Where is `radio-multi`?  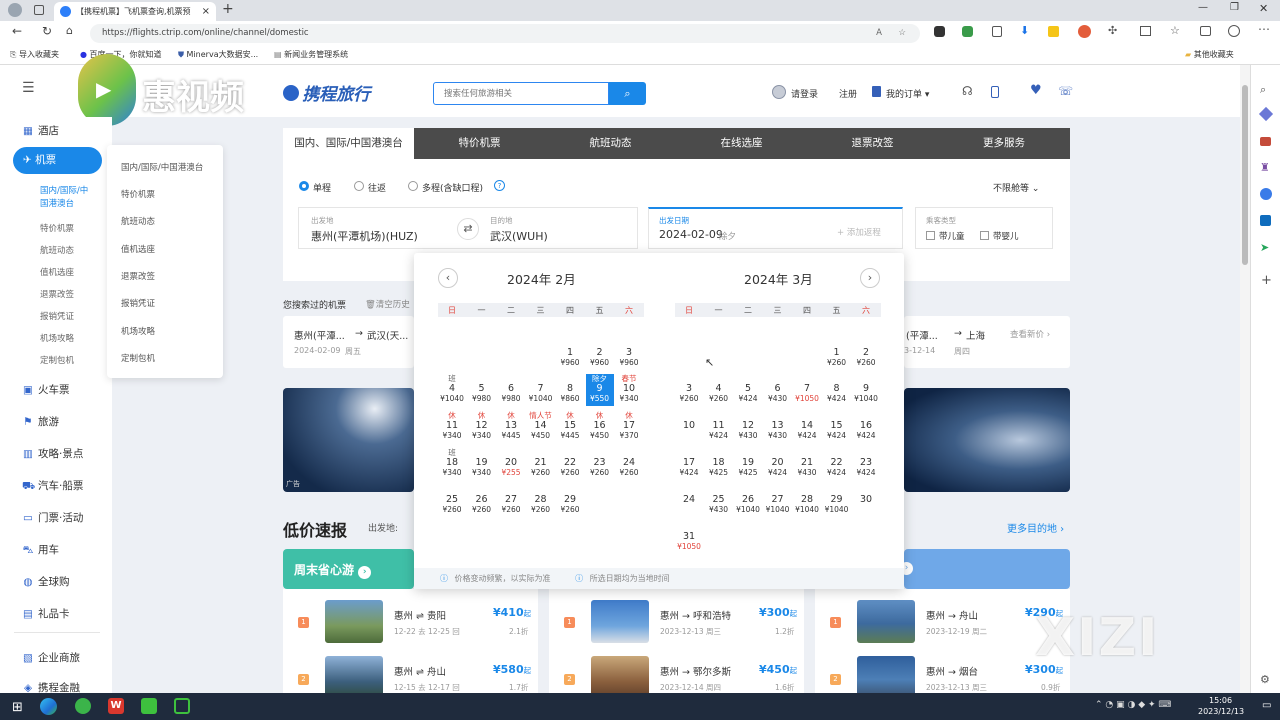
radio-multi is located at coordinates (413, 186).